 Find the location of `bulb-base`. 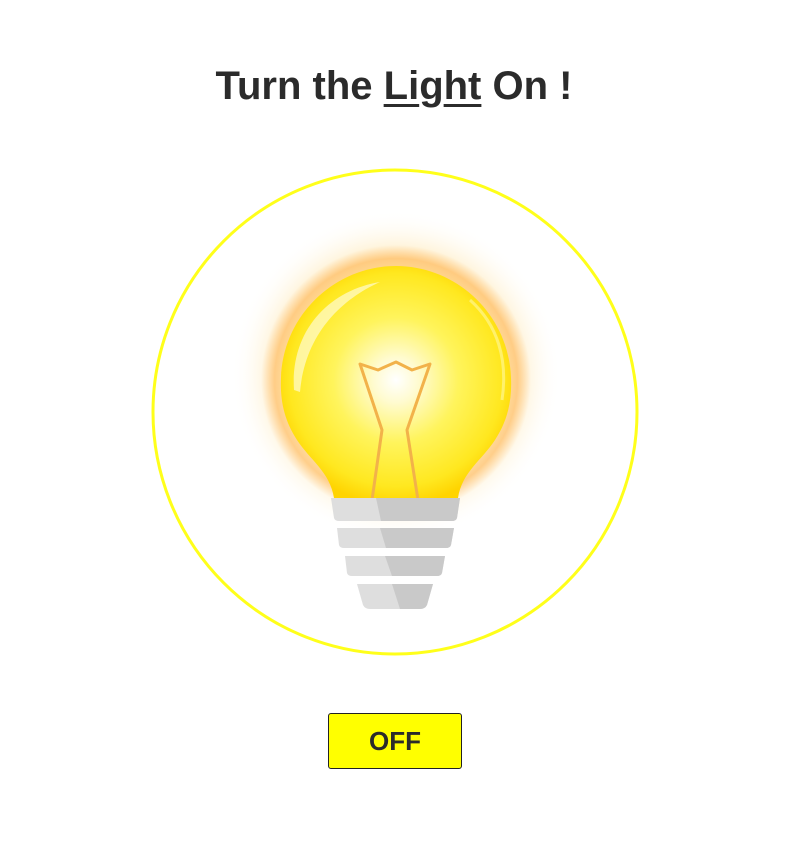

bulb-base is located at coordinates (395, 553).